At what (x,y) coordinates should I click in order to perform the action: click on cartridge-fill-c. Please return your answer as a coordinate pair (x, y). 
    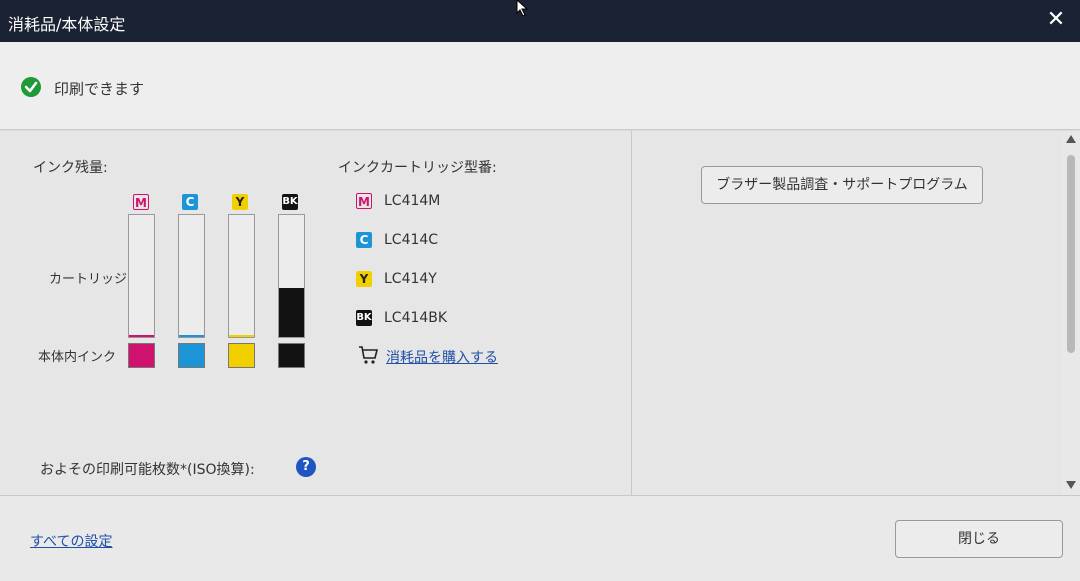
    Looking at the image, I should click on (191, 336).